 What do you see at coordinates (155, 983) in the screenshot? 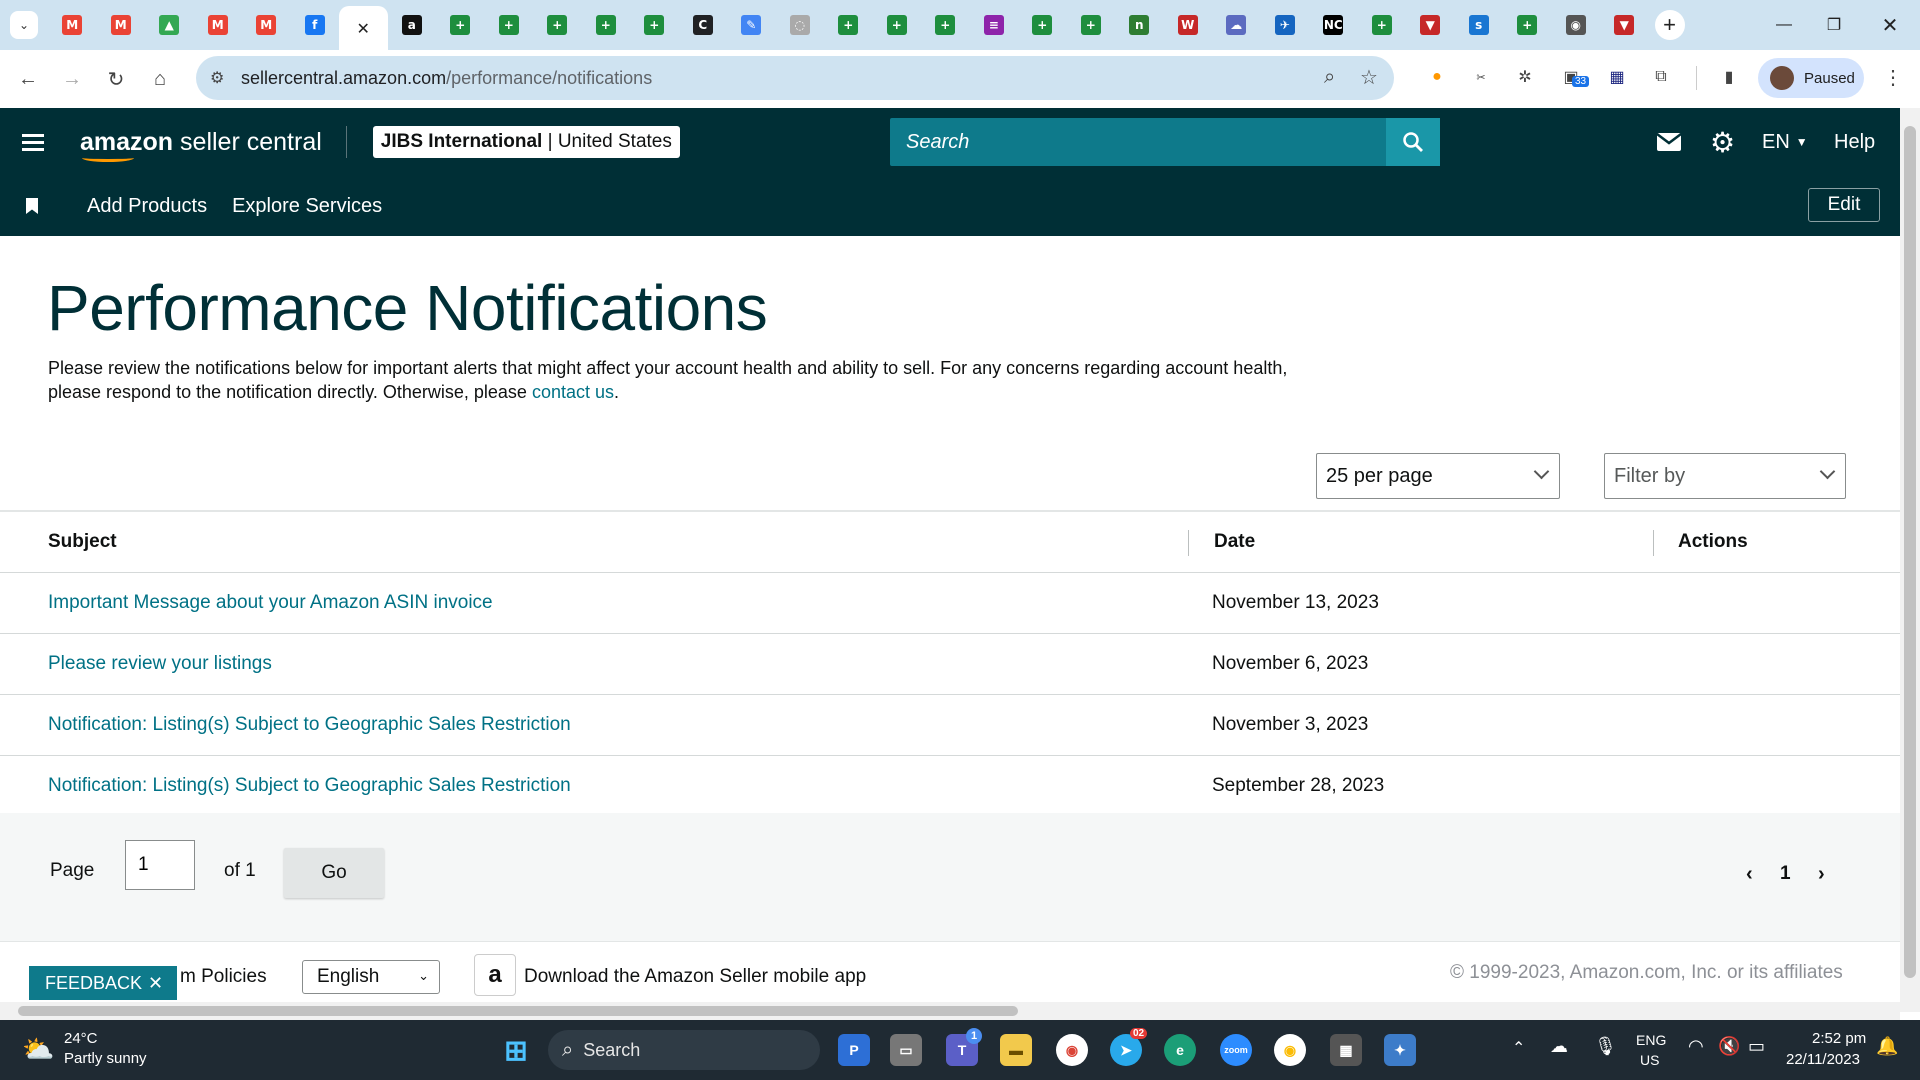
I see `close-icon: ✕` at bounding box center [155, 983].